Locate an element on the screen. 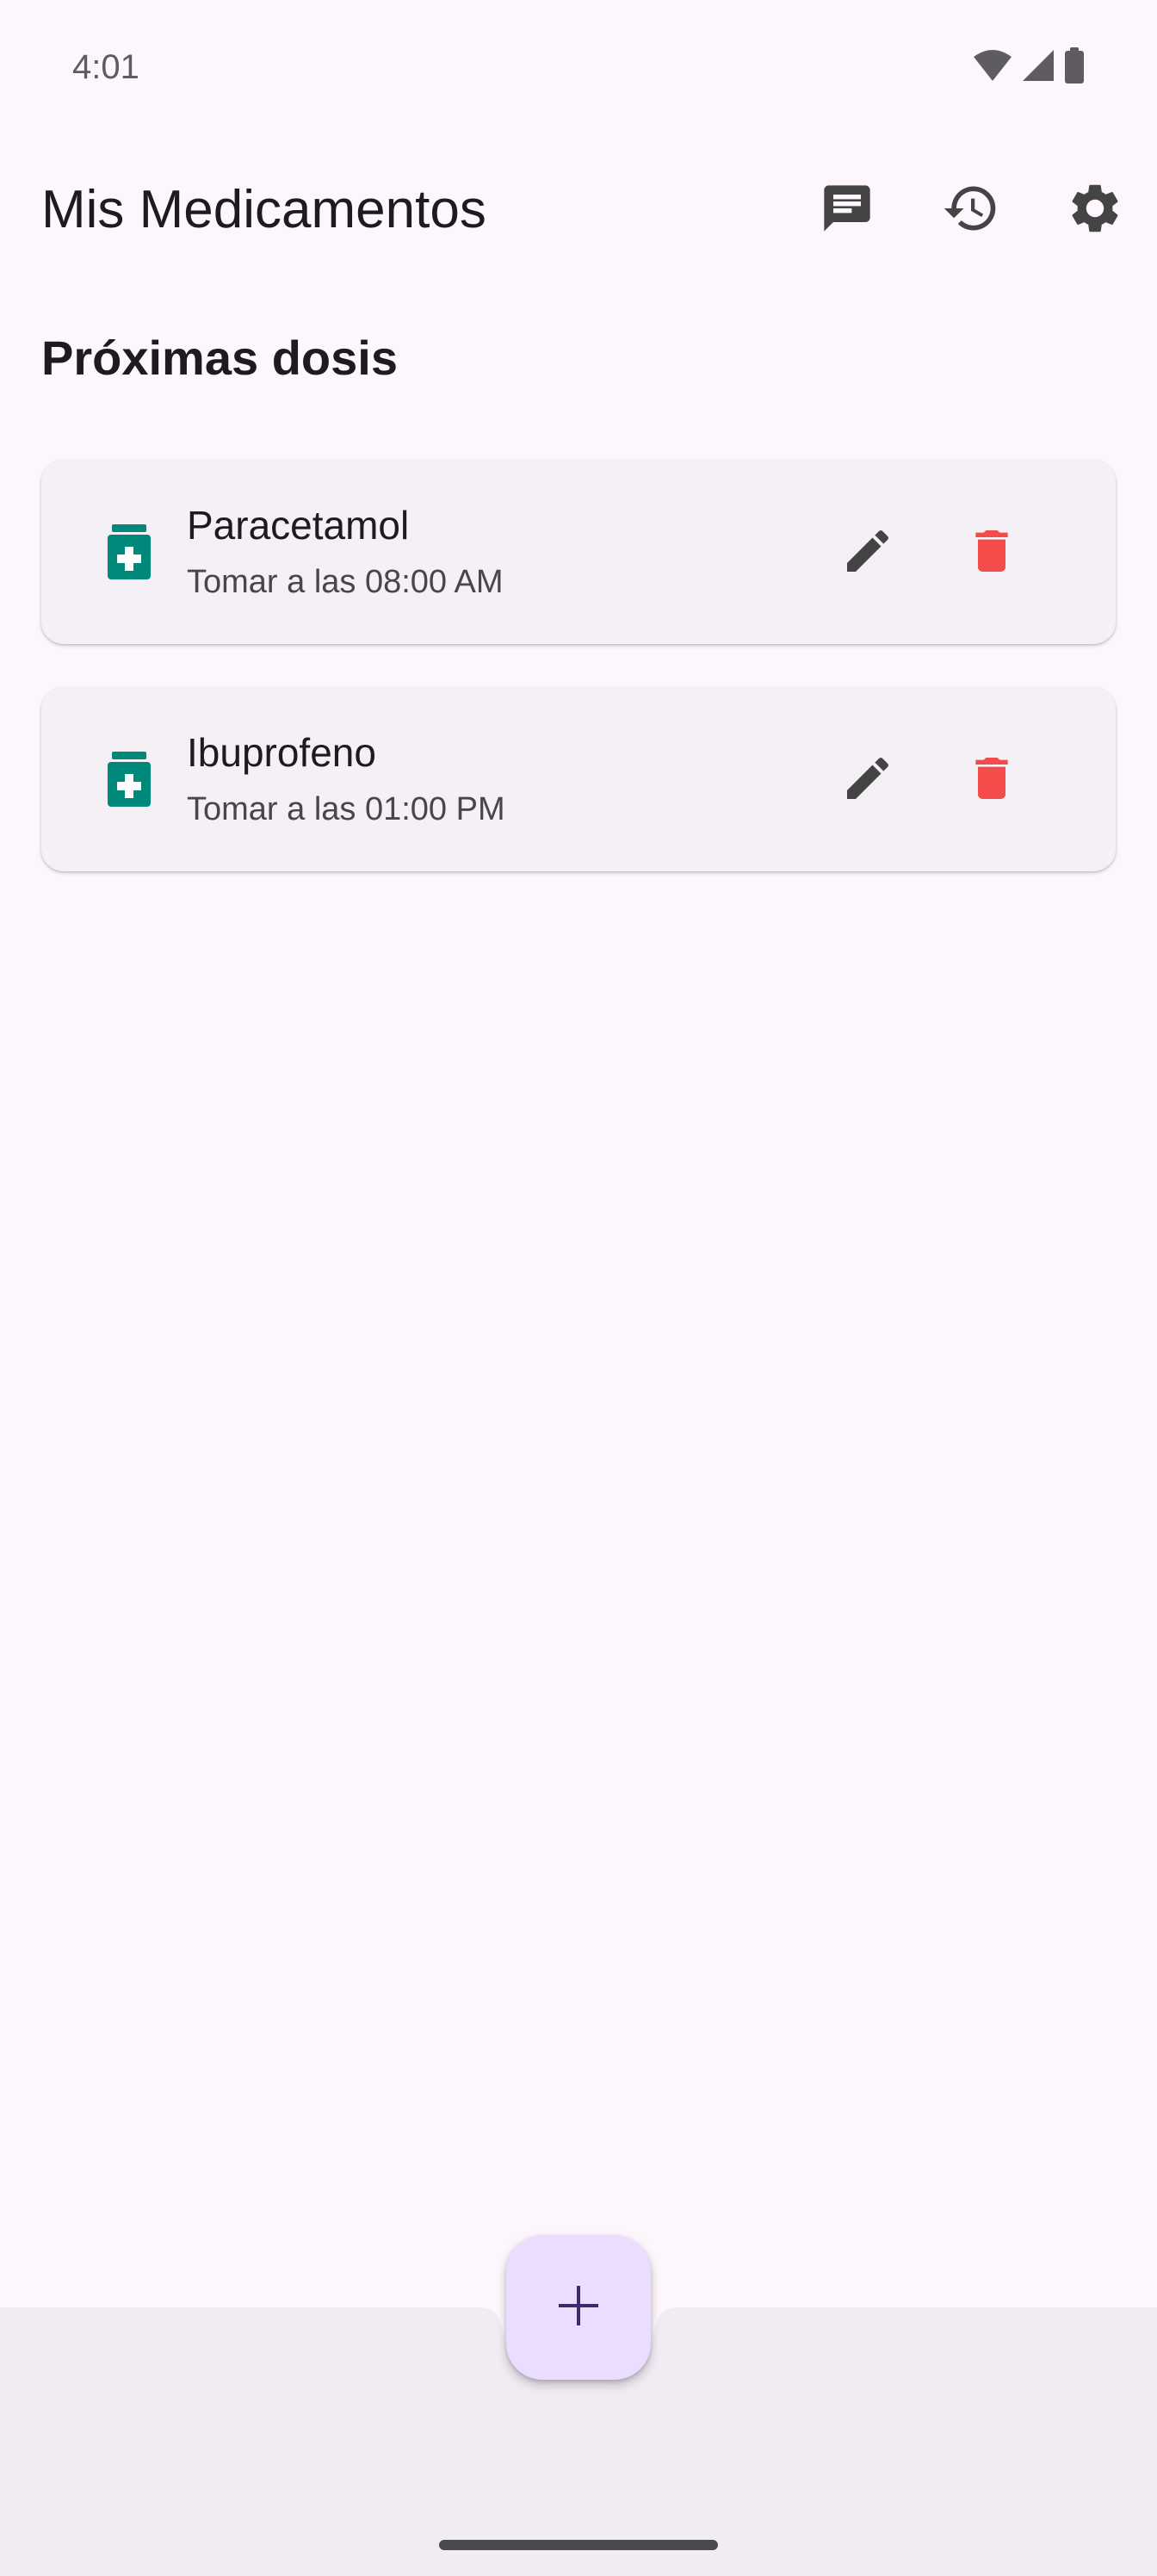 The image size is (1157, 2576). plus-icon is located at coordinates (579, 2307).